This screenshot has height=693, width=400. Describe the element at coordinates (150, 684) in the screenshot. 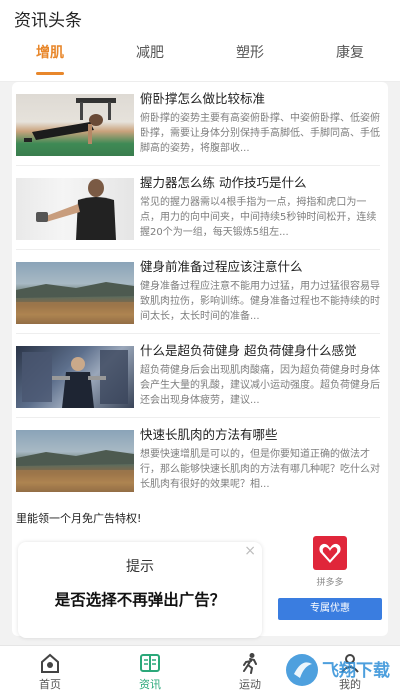

I see `nav-label: 资讯` at that location.